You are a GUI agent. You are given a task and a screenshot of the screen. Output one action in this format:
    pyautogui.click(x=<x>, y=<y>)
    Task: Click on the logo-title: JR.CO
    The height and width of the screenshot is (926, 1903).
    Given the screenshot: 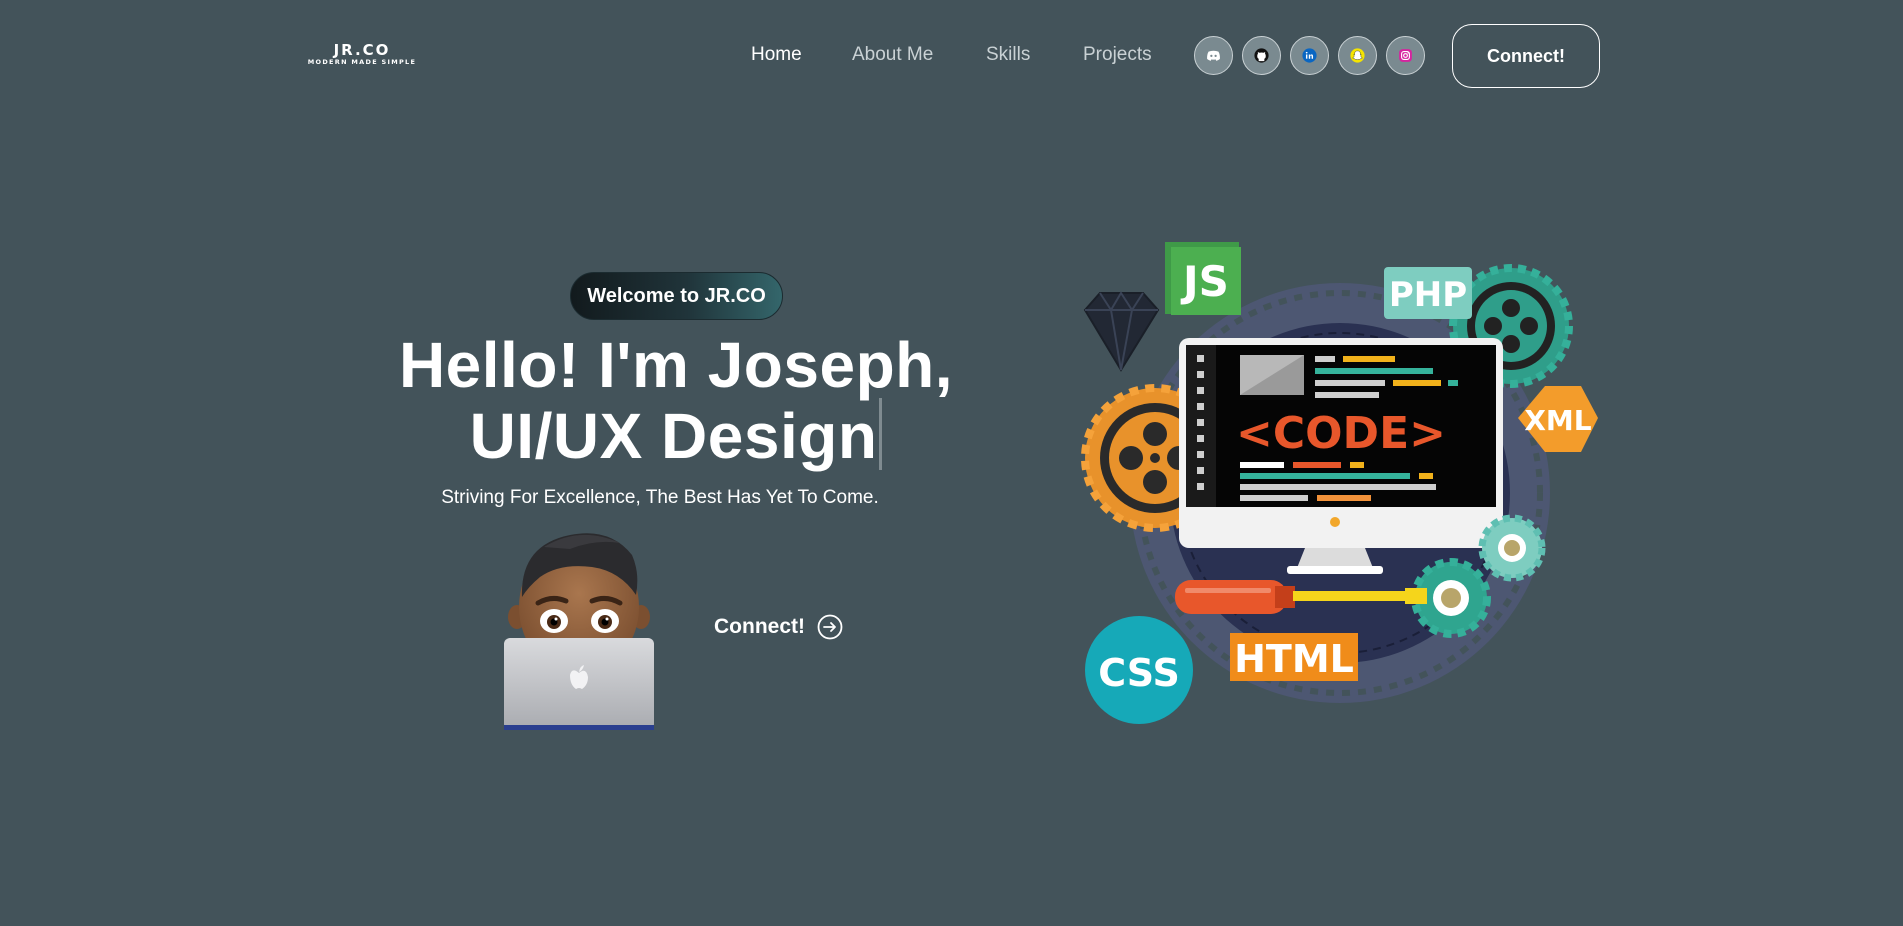 What is the action you would take?
    pyautogui.click(x=362, y=50)
    